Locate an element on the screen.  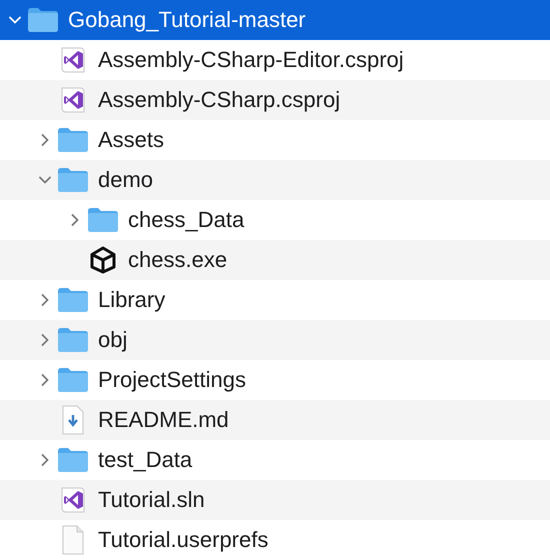
file-name: Gobang_Tutorial-master is located at coordinates (187, 20).